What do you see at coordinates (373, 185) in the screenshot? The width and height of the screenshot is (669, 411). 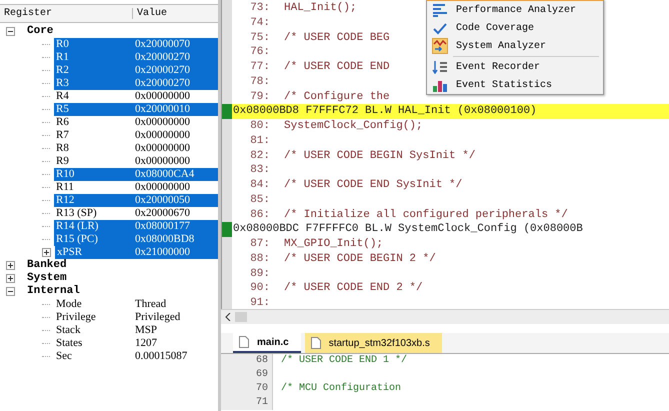 I see `source-code: /* USER CODE END SysInit */` at bounding box center [373, 185].